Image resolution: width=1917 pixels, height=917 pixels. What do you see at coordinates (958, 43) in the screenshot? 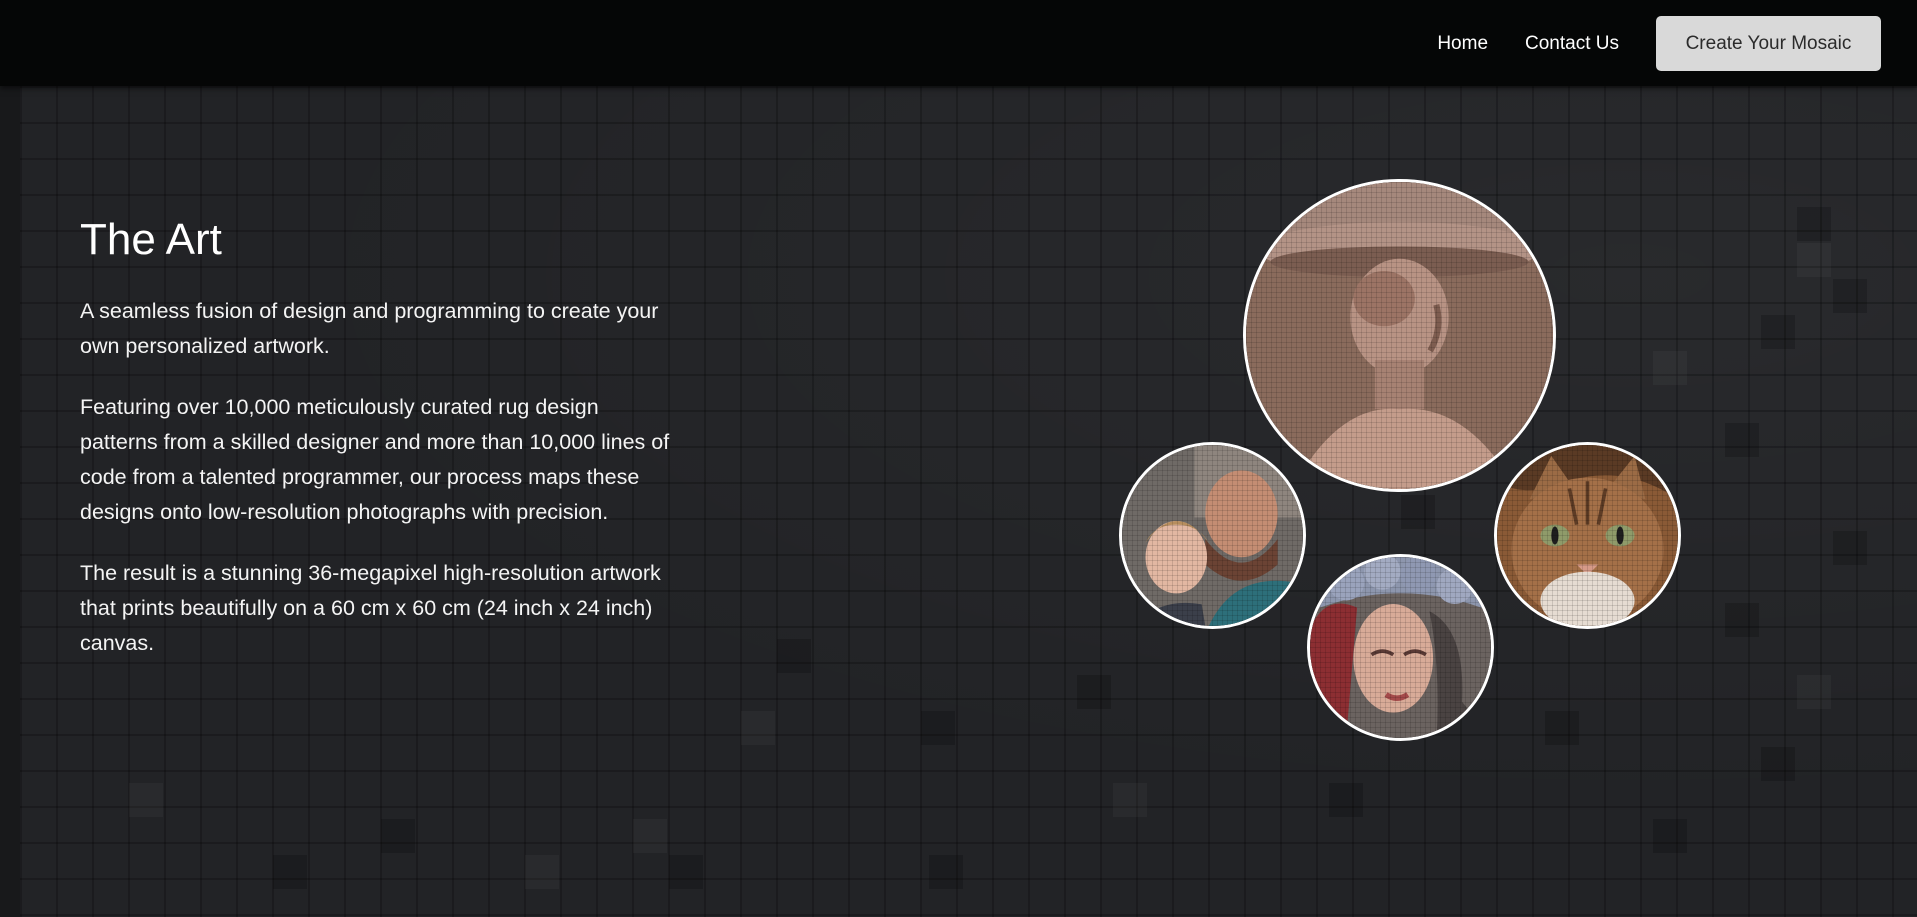
I see `navbar: Home Contact Us Create Your Mosaic` at bounding box center [958, 43].